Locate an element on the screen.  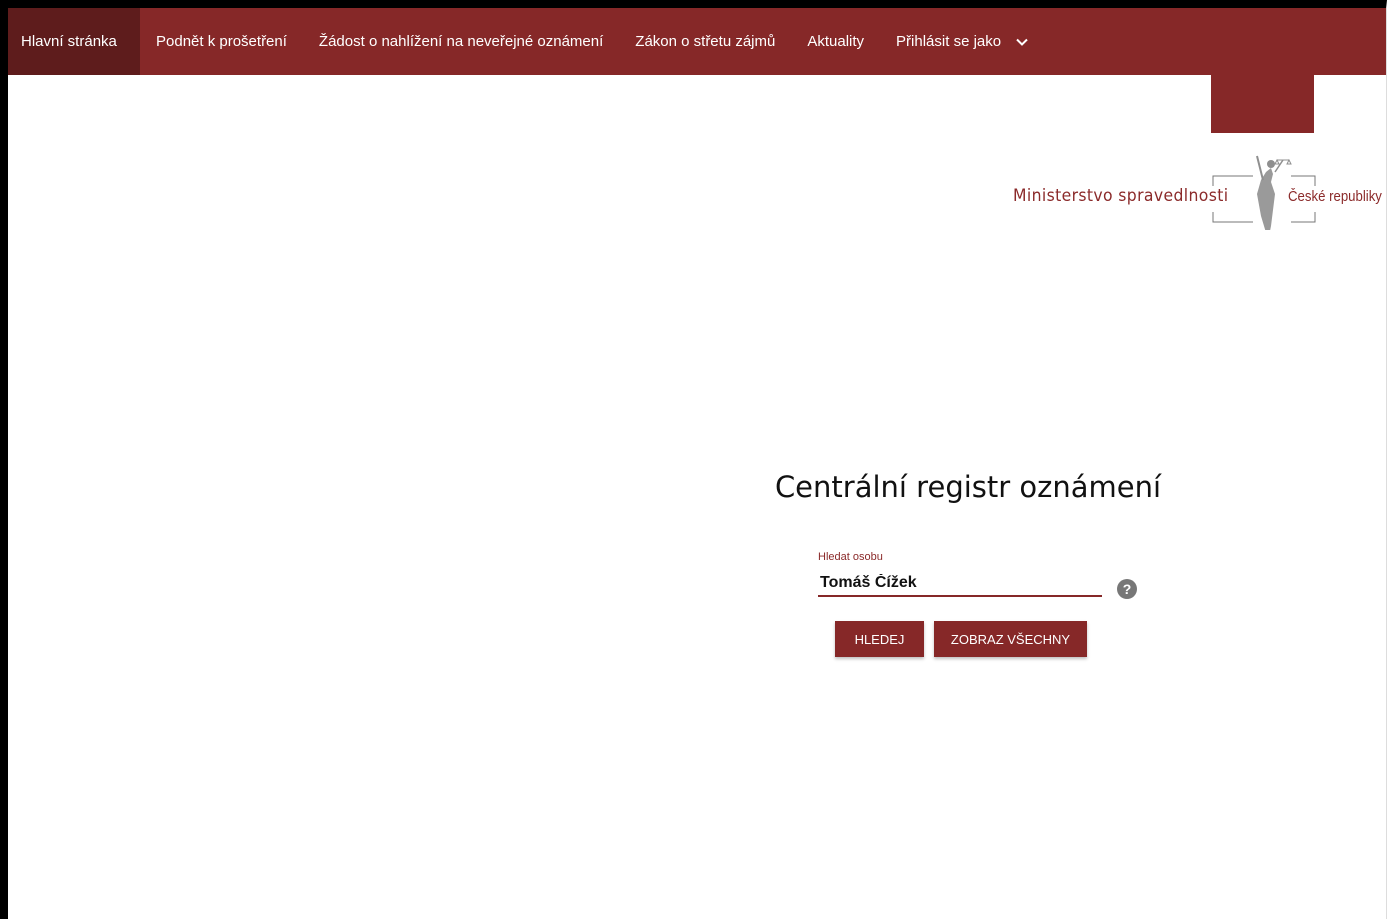
nav-item-investigation-request: Podnět k prošetření is located at coordinates (221, 41).